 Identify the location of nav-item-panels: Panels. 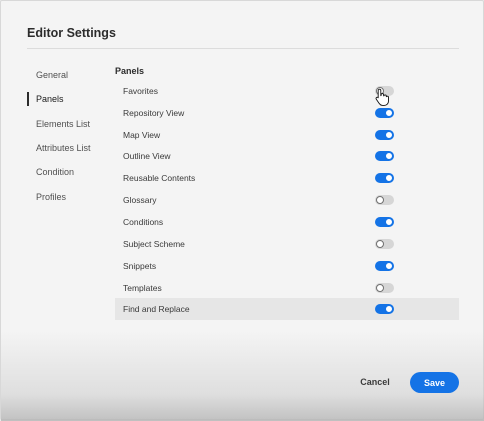
(67, 99).